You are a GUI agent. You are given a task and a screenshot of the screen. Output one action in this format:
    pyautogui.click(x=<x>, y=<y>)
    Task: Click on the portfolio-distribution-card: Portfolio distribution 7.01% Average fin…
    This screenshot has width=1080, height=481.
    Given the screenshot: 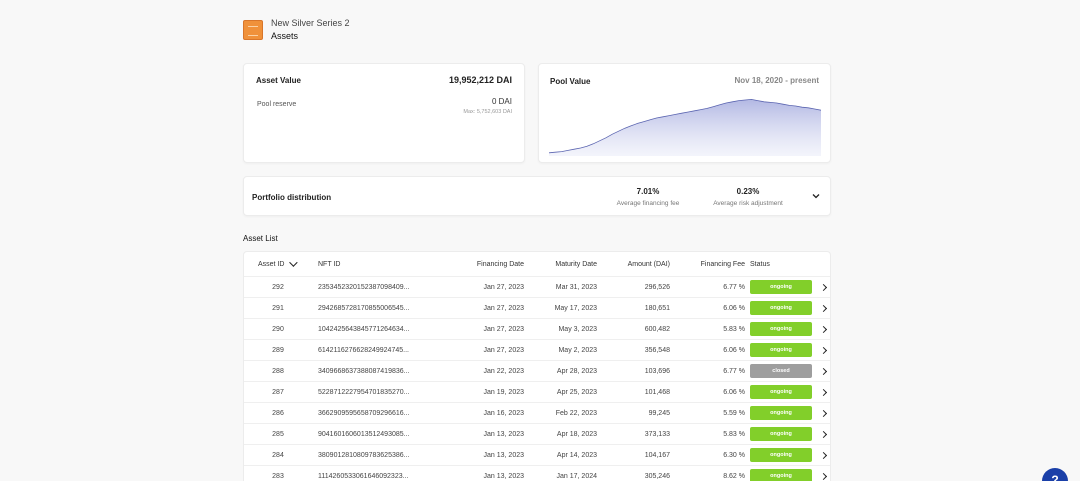 What is the action you would take?
    pyautogui.click(x=537, y=196)
    